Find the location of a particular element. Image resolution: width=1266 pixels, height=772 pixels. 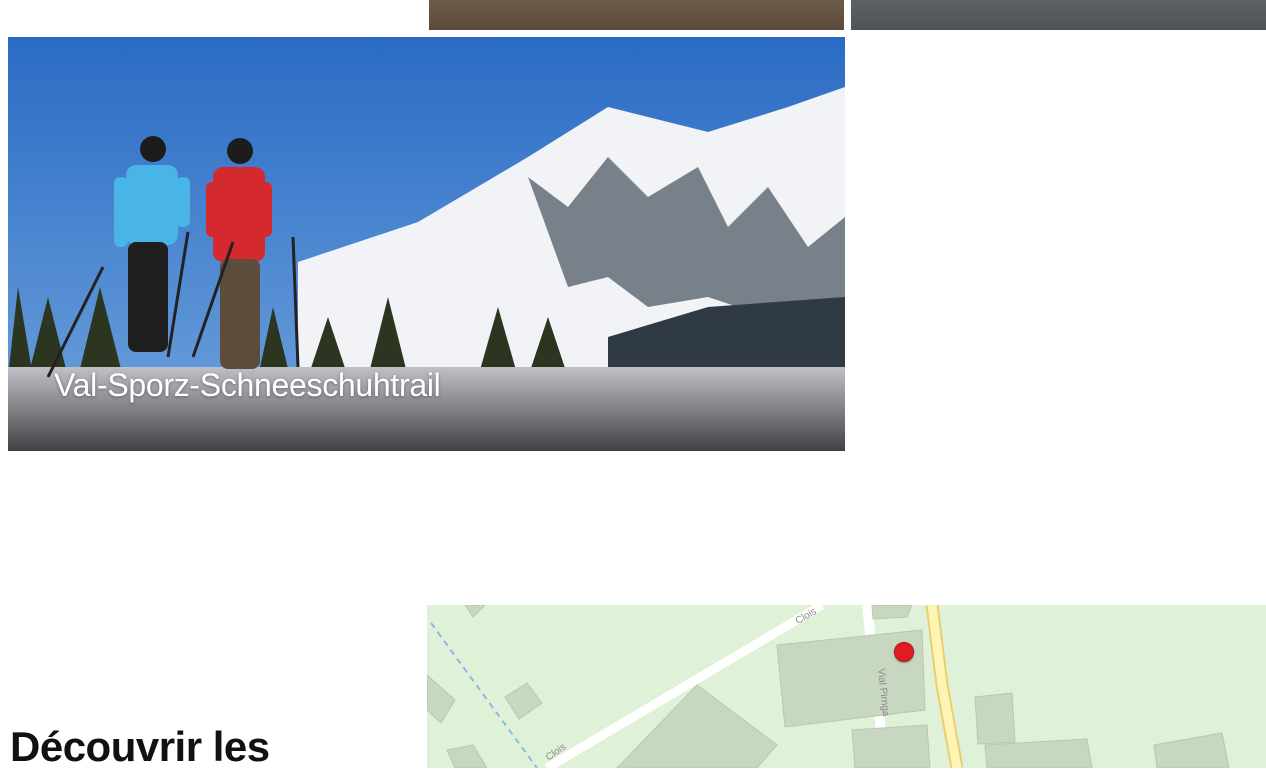

map-canvas is located at coordinates (828, 686).